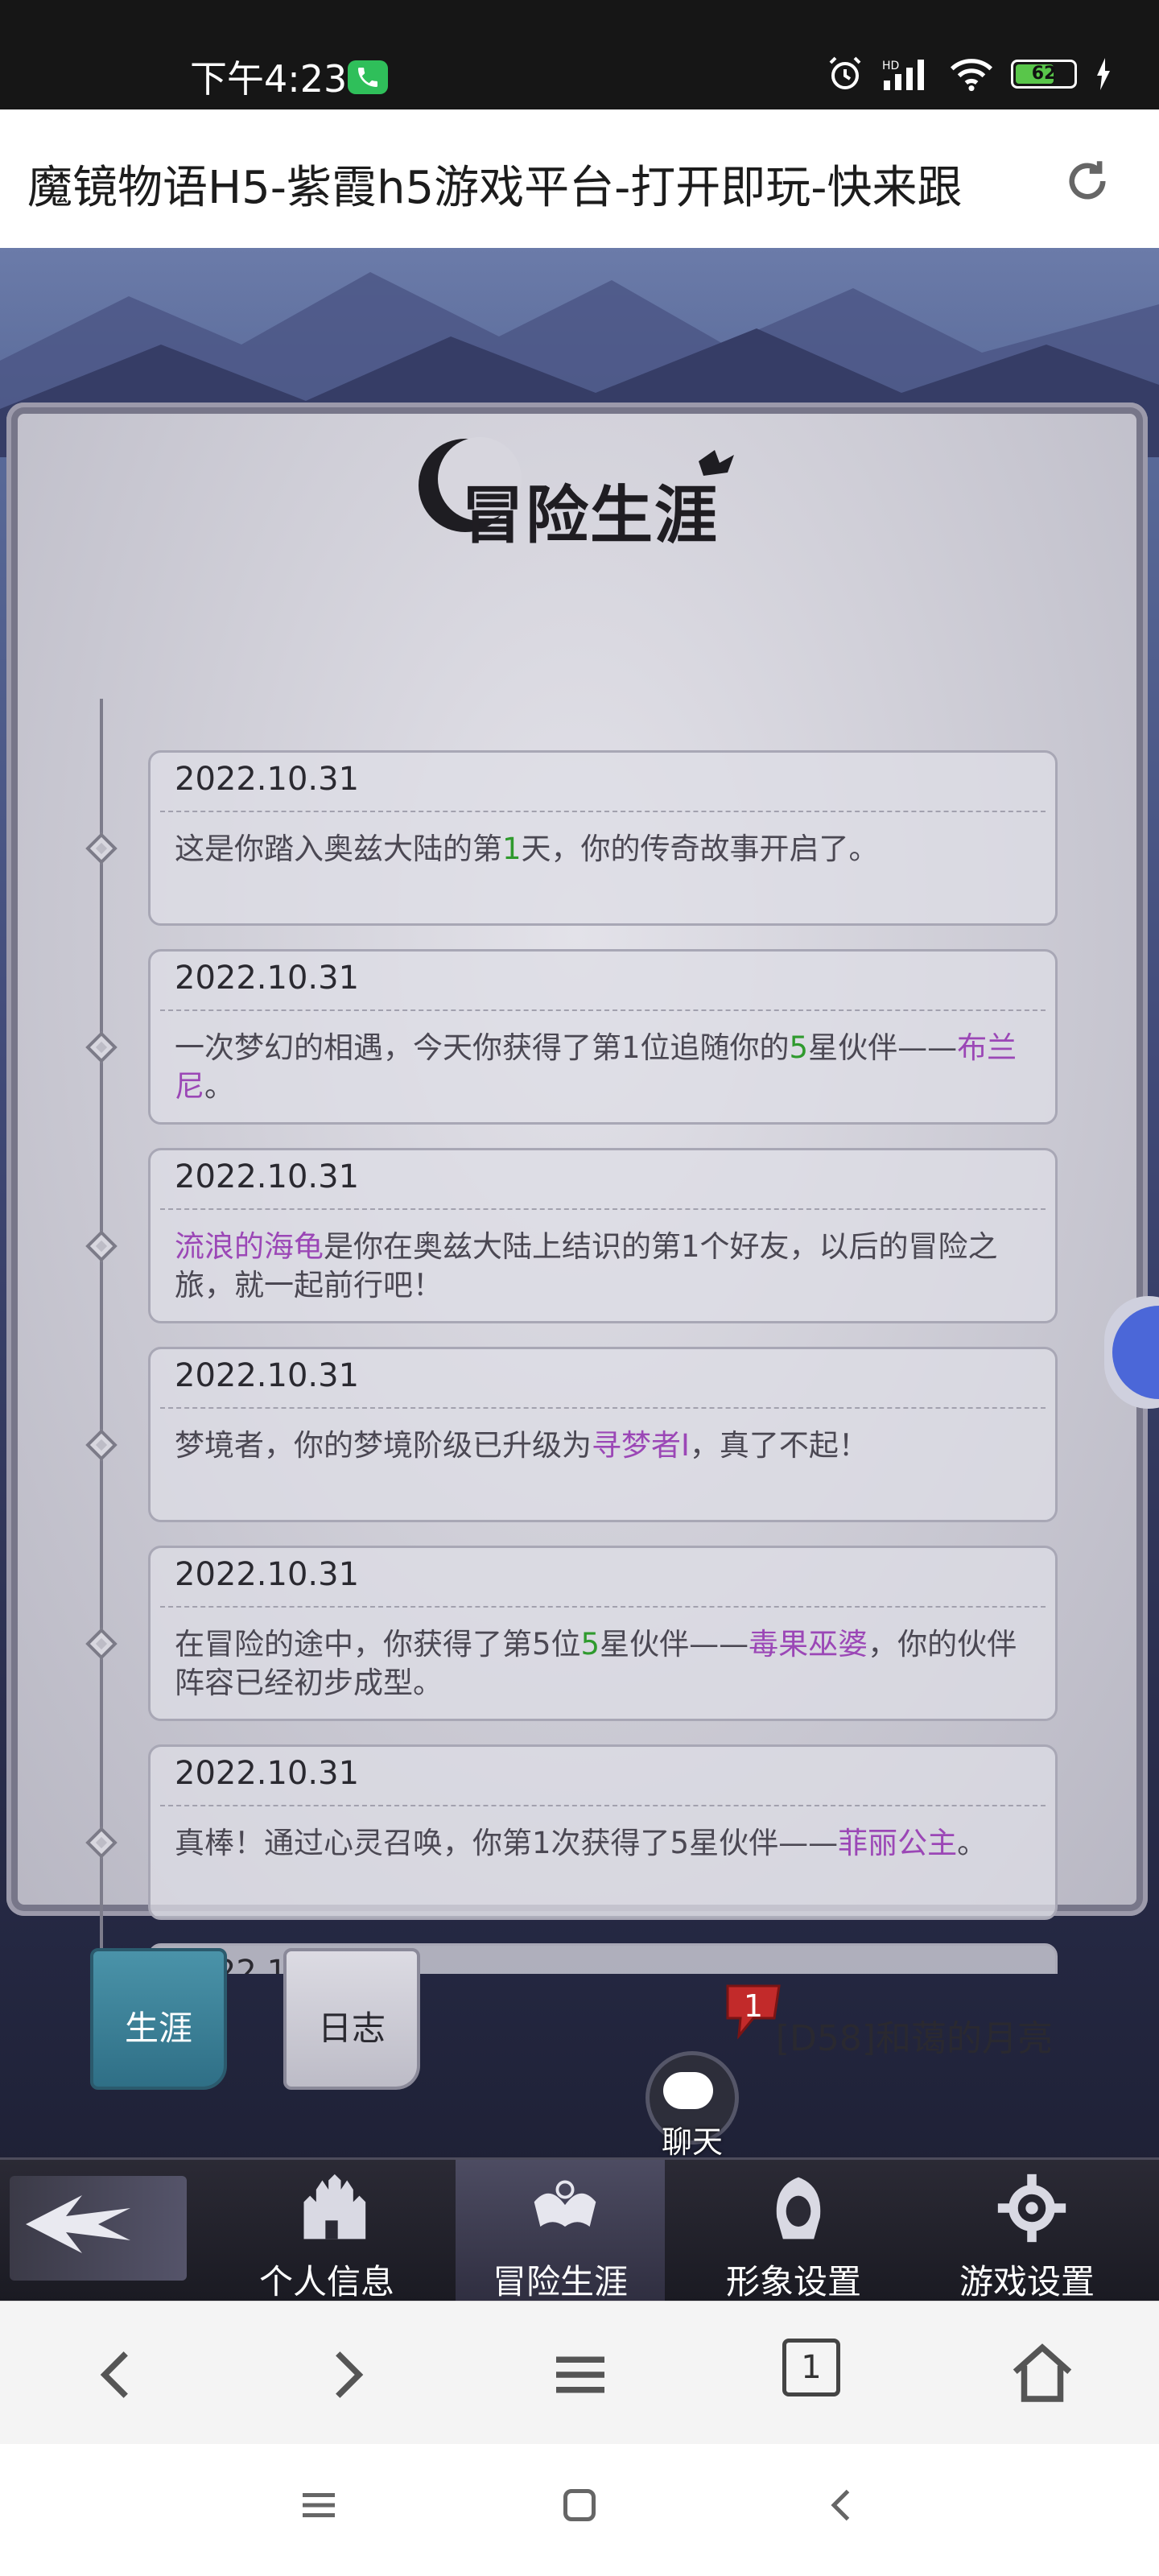 Image resolution: width=1159 pixels, height=2576 pixels. I want to click on game-bottom-nav: 个人信息 冒险生涯 形象设置 游戏设置, so click(579, 2229).